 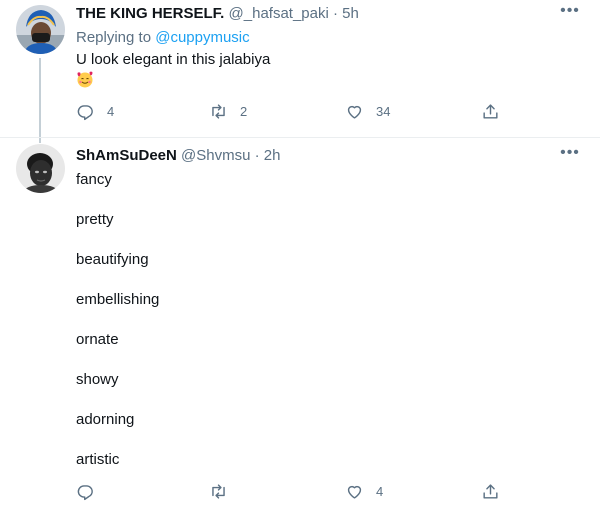 What do you see at coordinates (97, 379) in the screenshot?
I see `tweet-text-line: showy` at bounding box center [97, 379].